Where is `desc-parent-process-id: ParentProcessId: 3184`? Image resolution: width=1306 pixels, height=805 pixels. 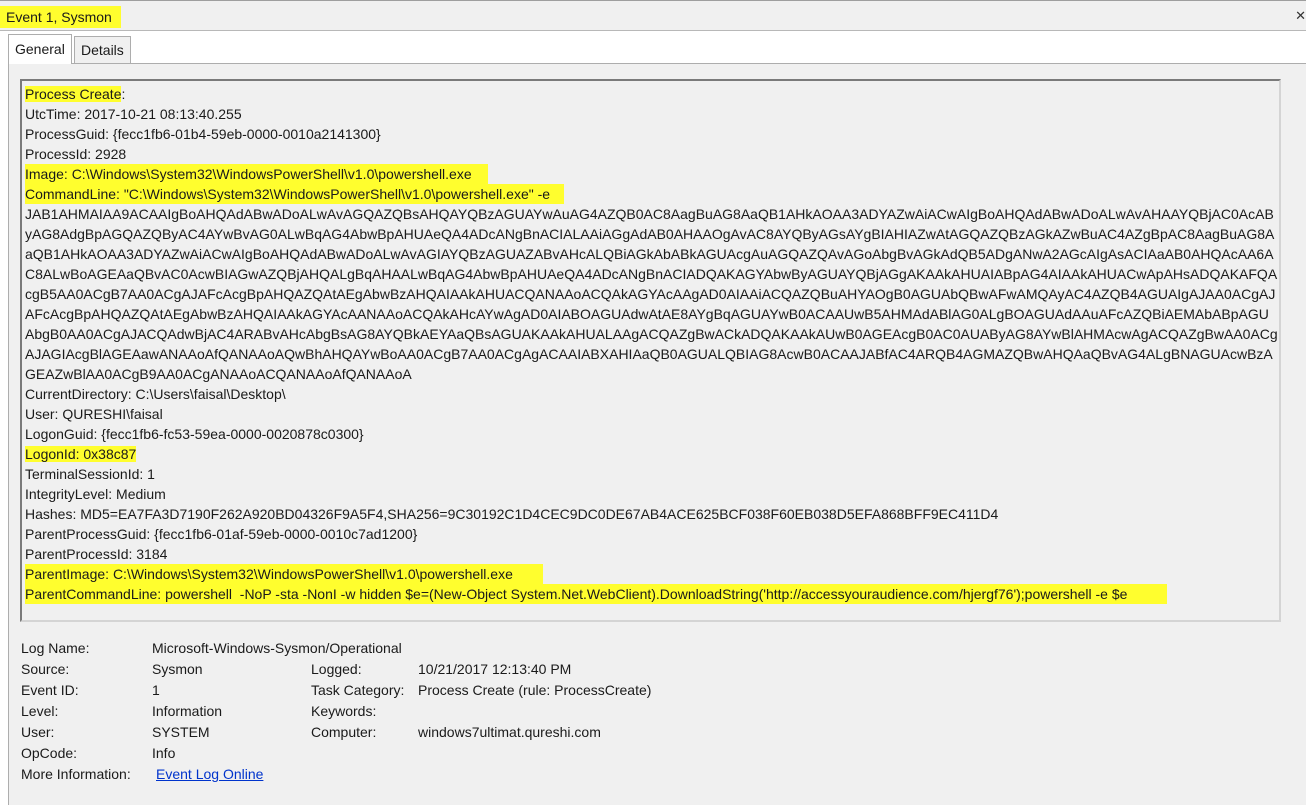 desc-parent-process-id: ParentProcessId: 3184 is located at coordinates (96, 554).